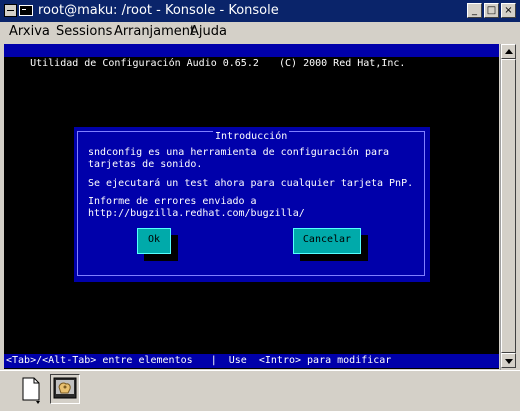  What do you see at coordinates (29, 31) in the screenshot?
I see `menu-arxiva: Arxiva` at bounding box center [29, 31].